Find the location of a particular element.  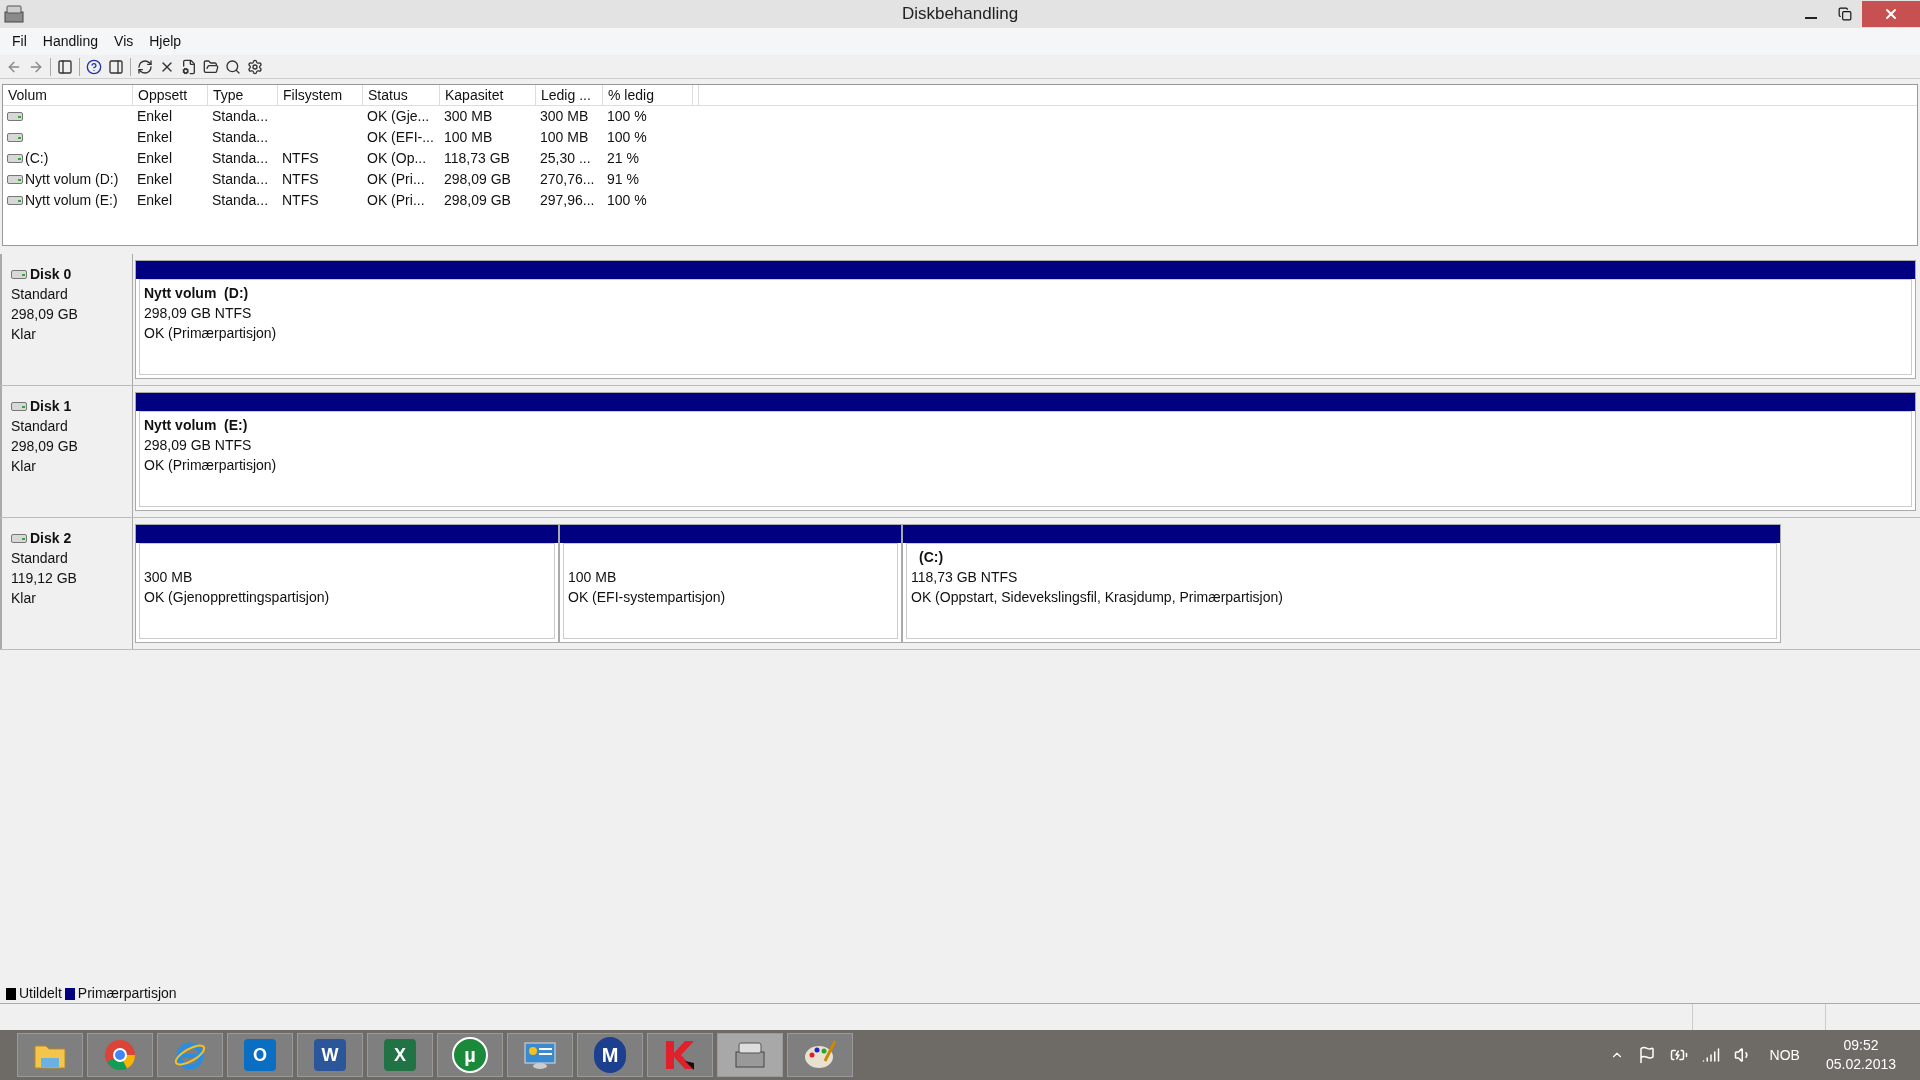

disk-tools-icon is located at coordinates (750, 1055).